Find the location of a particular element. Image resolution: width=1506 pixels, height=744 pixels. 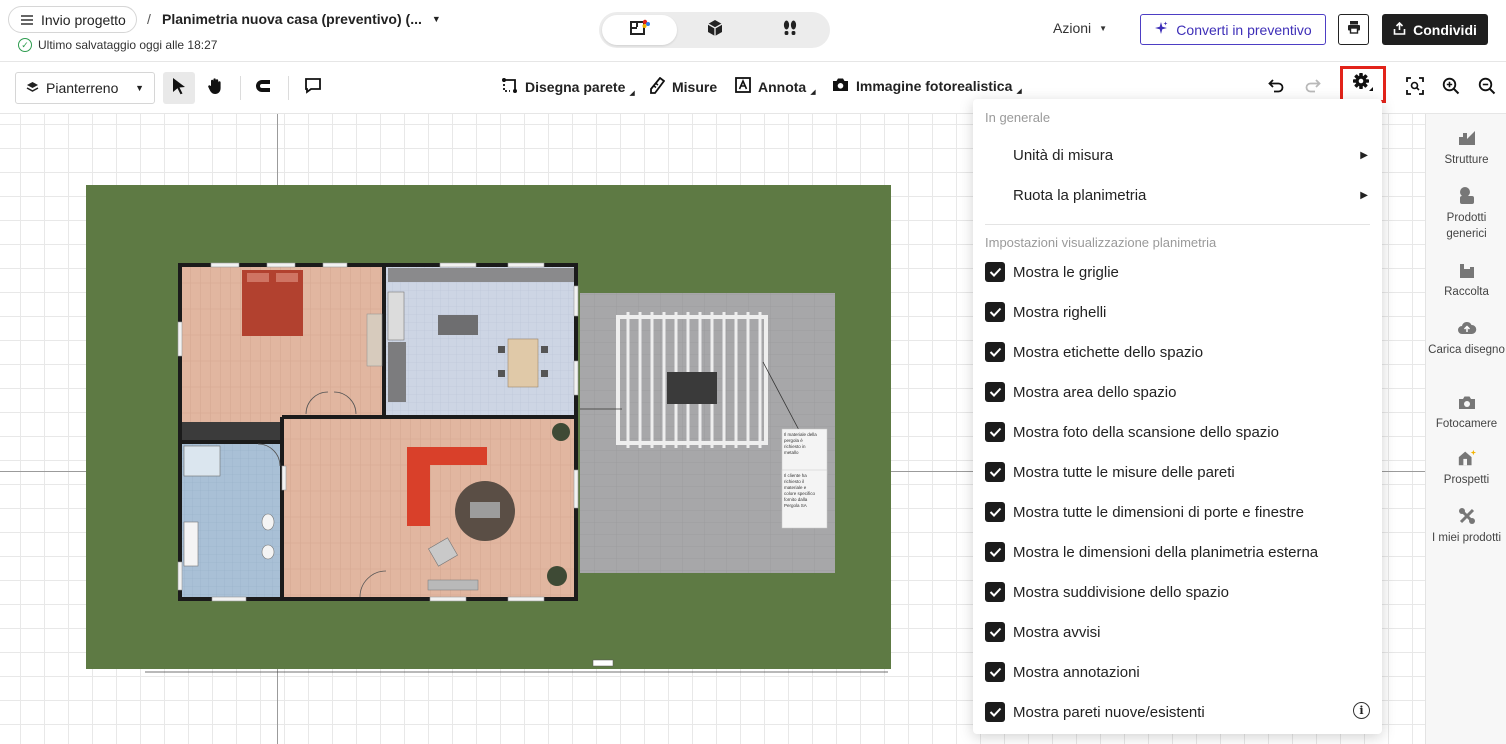

option-show-annotations: Mostra annotazioni is located at coordinates (1177, 672).